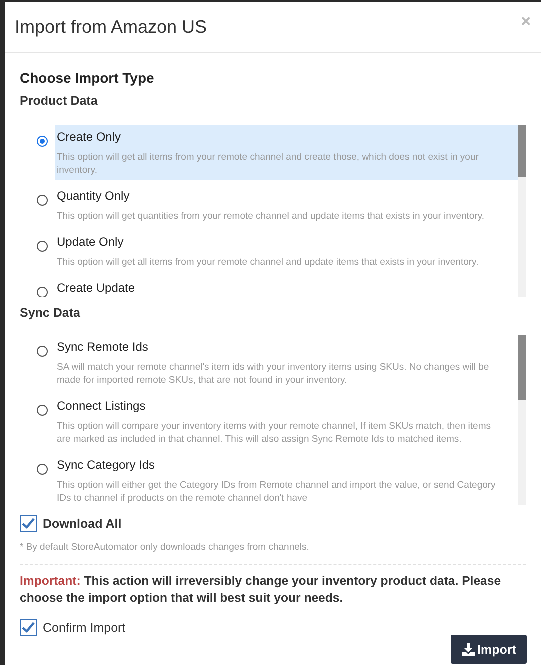 The width and height of the screenshot is (541, 665). Describe the element at coordinates (84, 627) in the screenshot. I see `checkbox-label: Confirm Import` at that location.